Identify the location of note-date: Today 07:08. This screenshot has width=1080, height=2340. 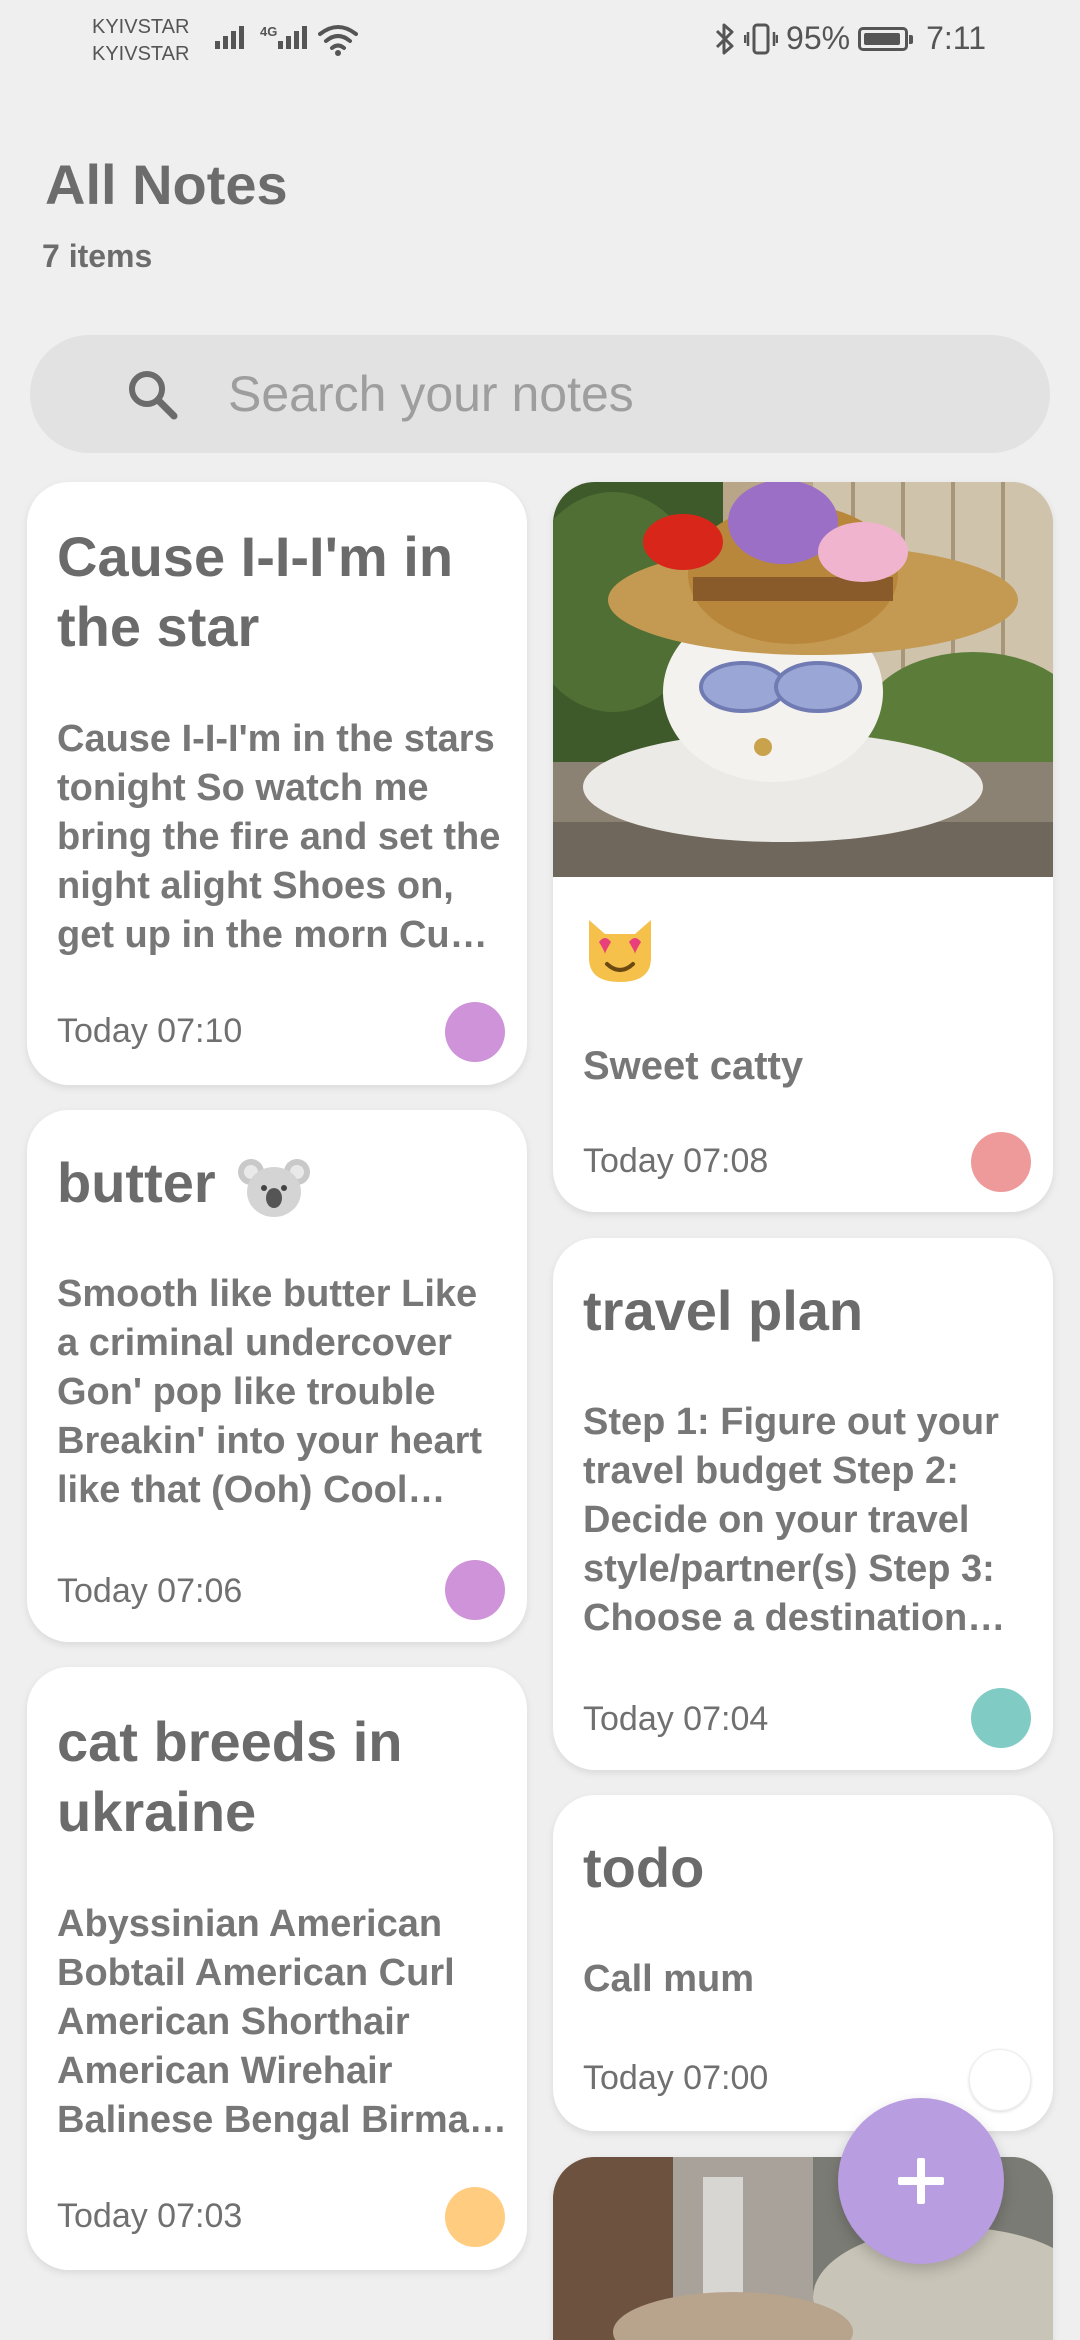
(676, 1161).